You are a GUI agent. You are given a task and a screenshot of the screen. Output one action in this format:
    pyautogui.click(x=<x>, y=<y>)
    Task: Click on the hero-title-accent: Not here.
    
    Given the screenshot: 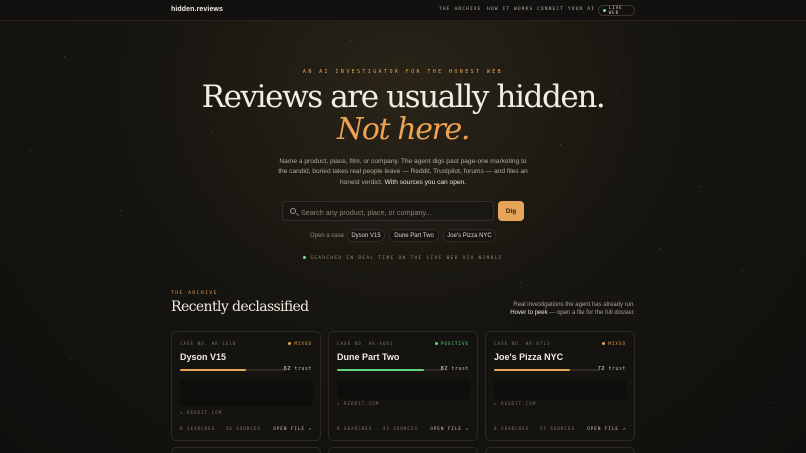 What is the action you would take?
    pyautogui.click(x=403, y=129)
    